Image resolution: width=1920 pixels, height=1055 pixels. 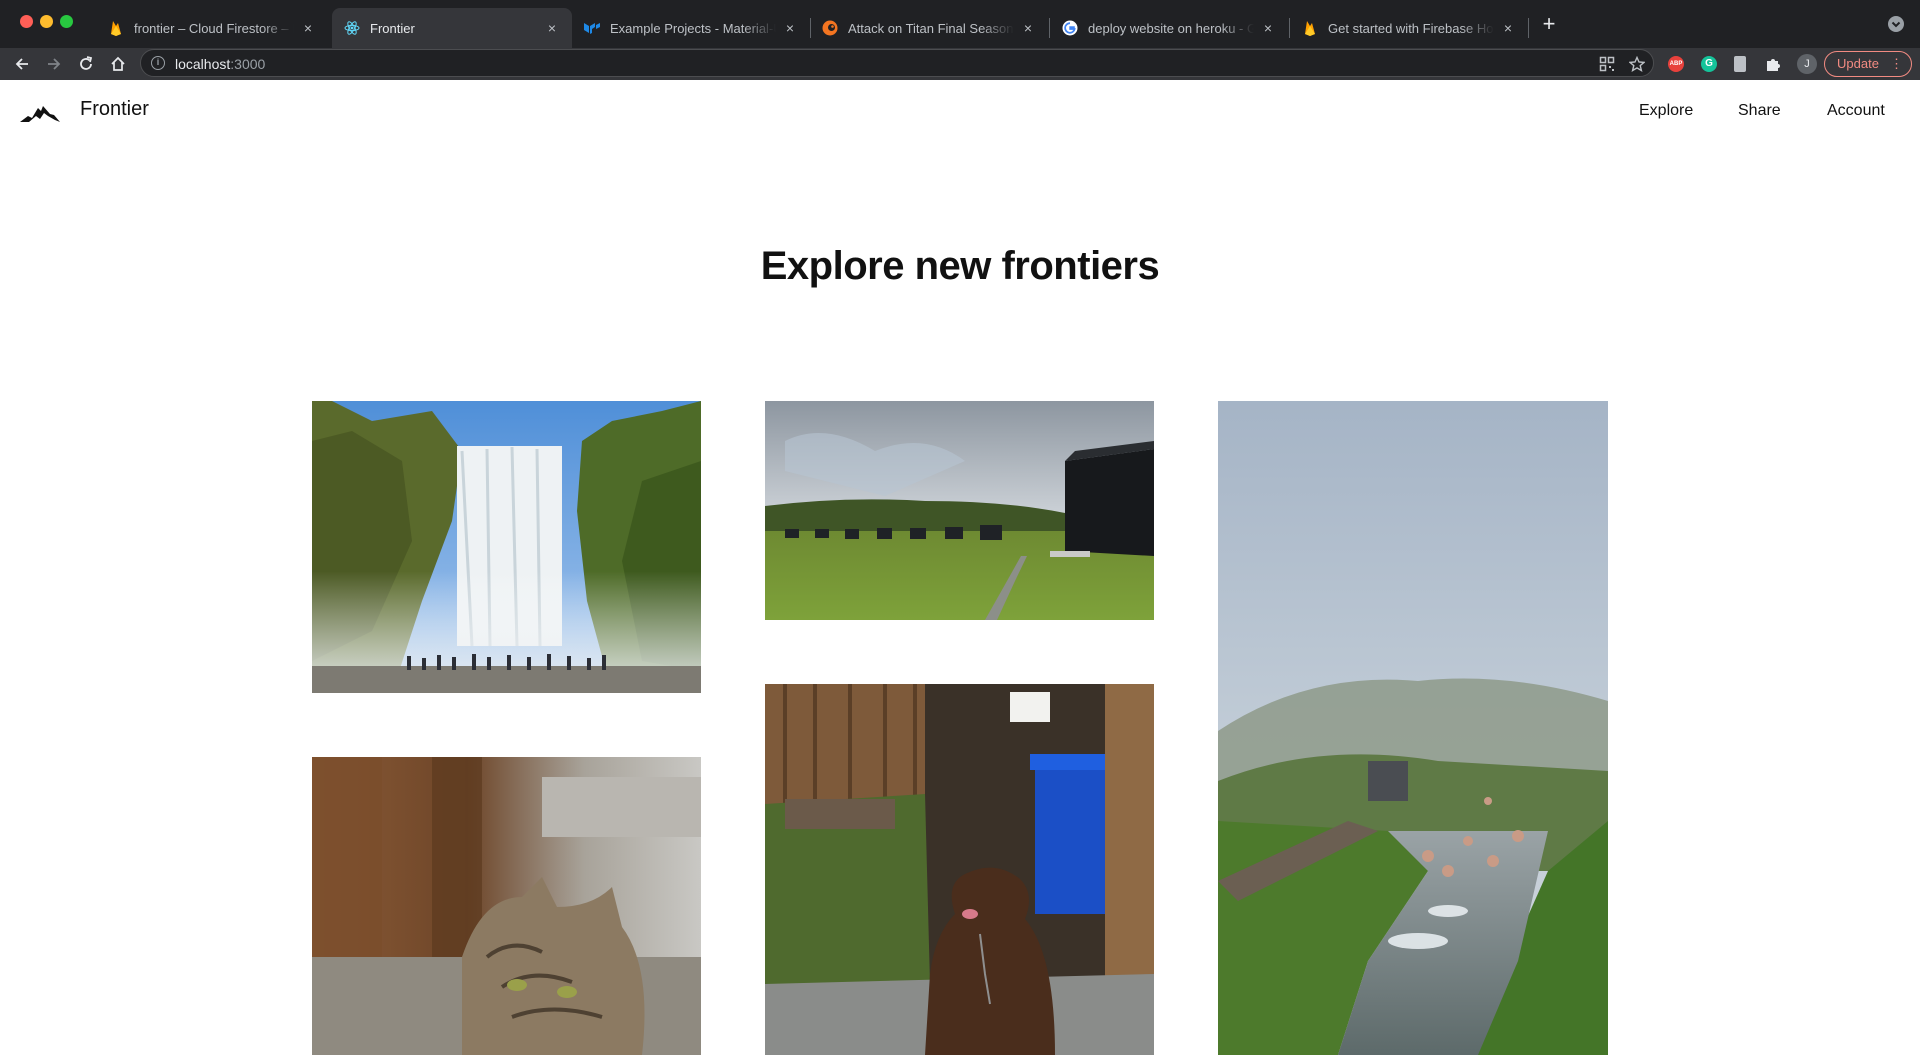 I want to click on profile-avatar: J, so click(x=1807, y=64).